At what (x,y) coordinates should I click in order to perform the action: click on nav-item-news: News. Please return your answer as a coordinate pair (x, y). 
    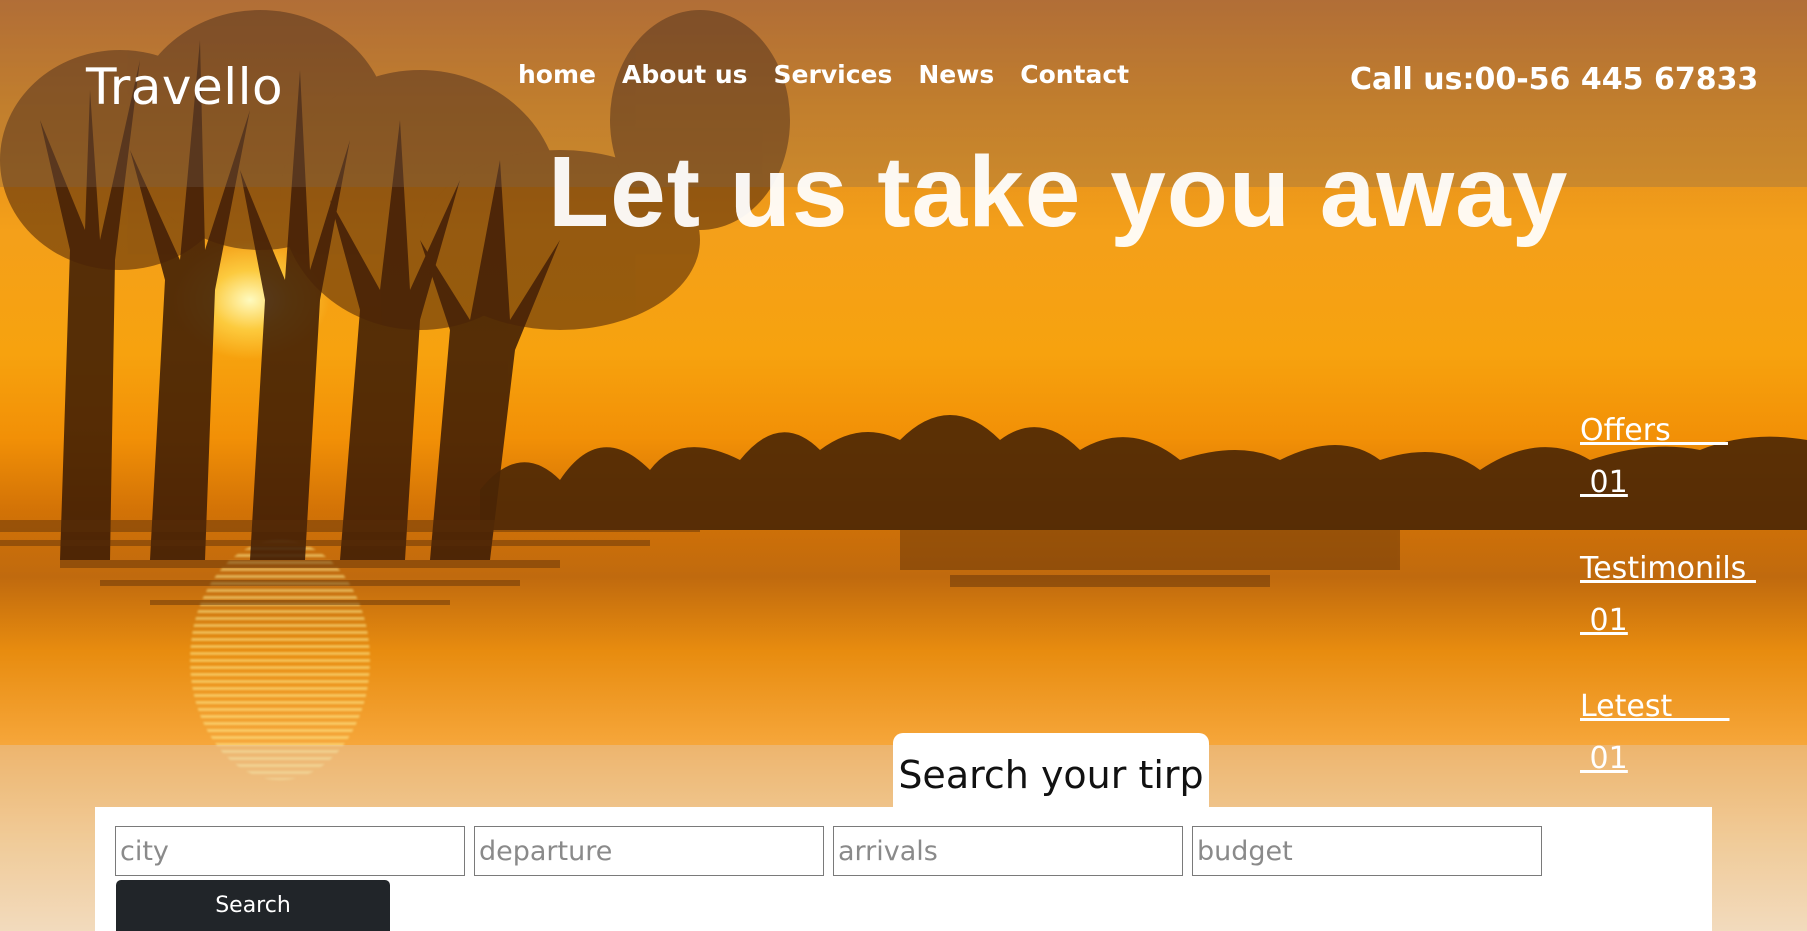
    Looking at the image, I should click on (956, 74).